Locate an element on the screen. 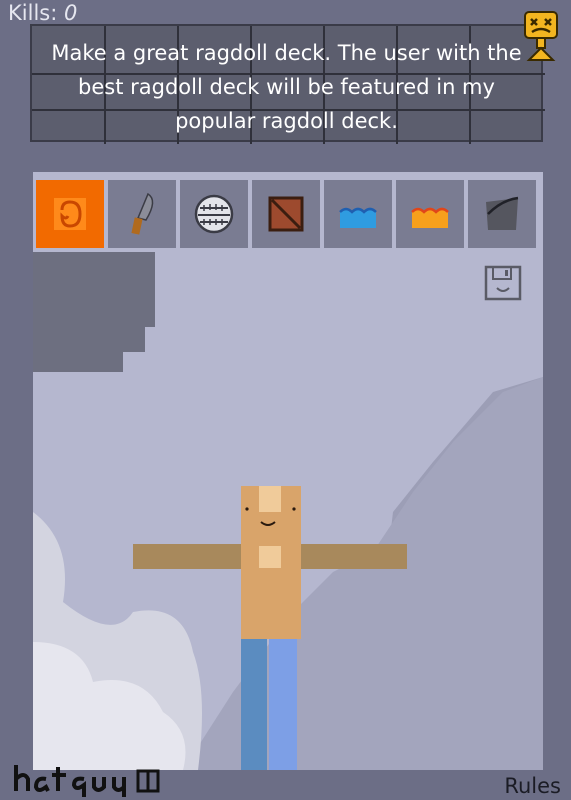 The height and width of the screenshot is (800, 571). rules-link: Rules is located at coordinates (532, 786).